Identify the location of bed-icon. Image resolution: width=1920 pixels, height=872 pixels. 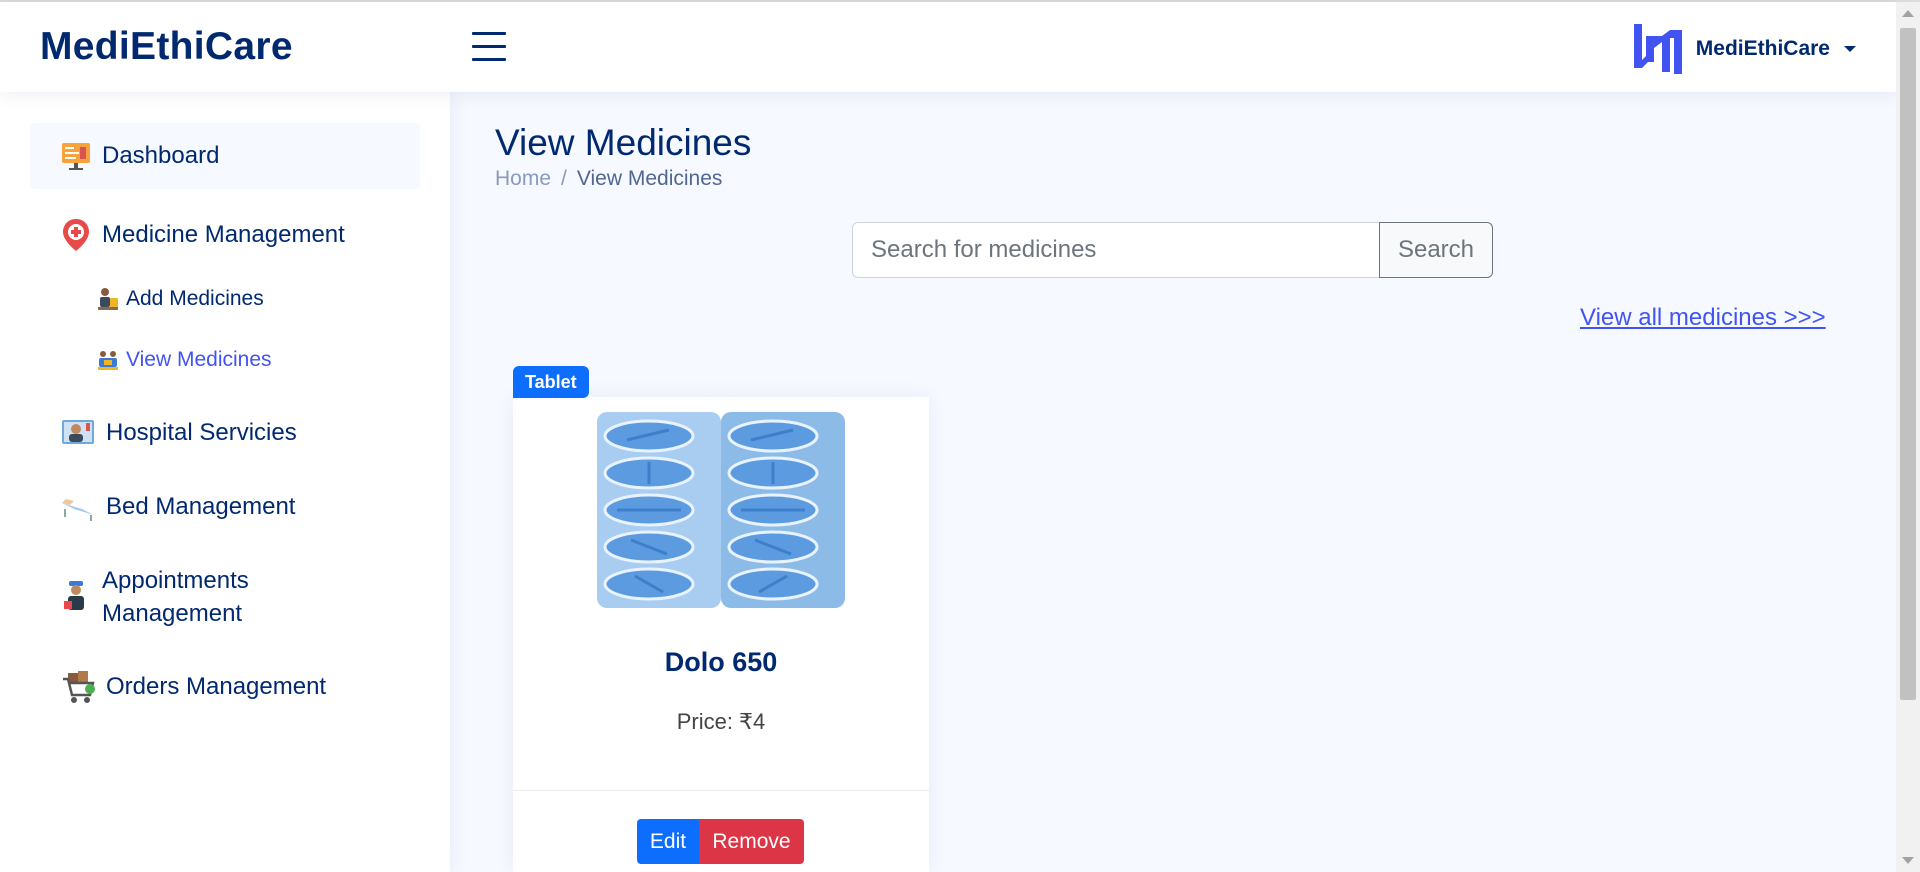
(78, 507).